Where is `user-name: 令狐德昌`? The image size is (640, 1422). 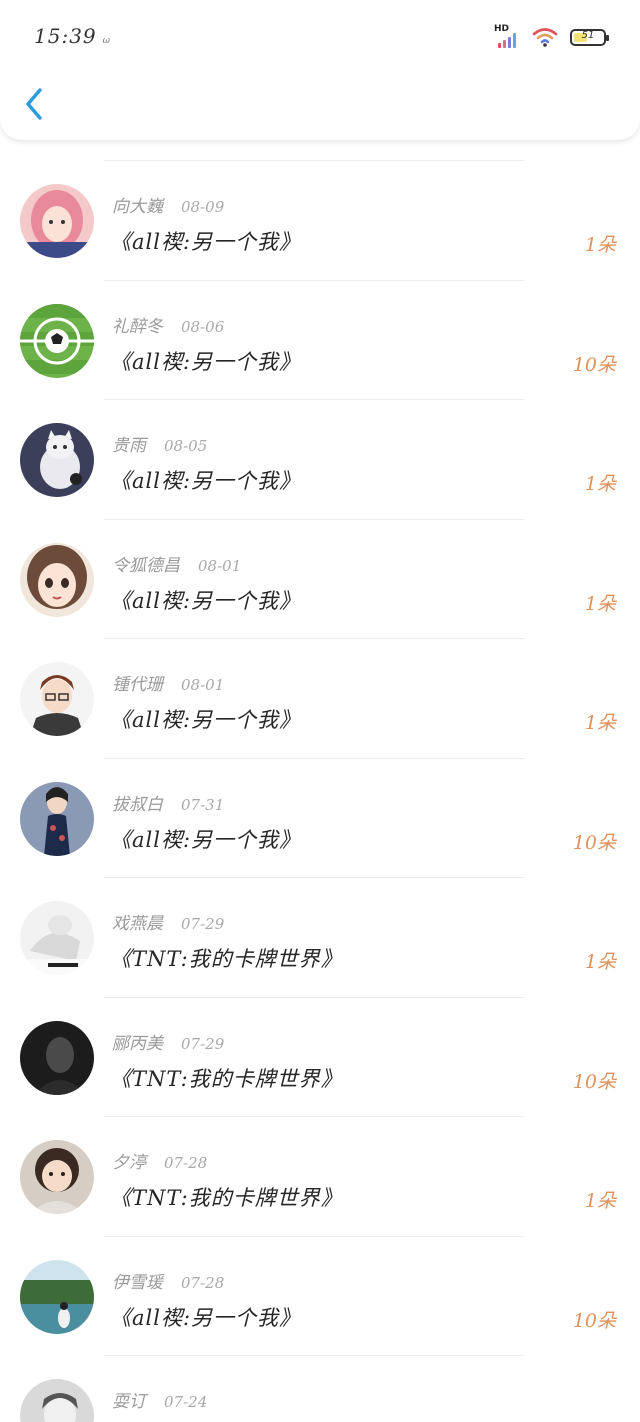 user-name: 令狐德昌 is located at coordinates (146, 566).